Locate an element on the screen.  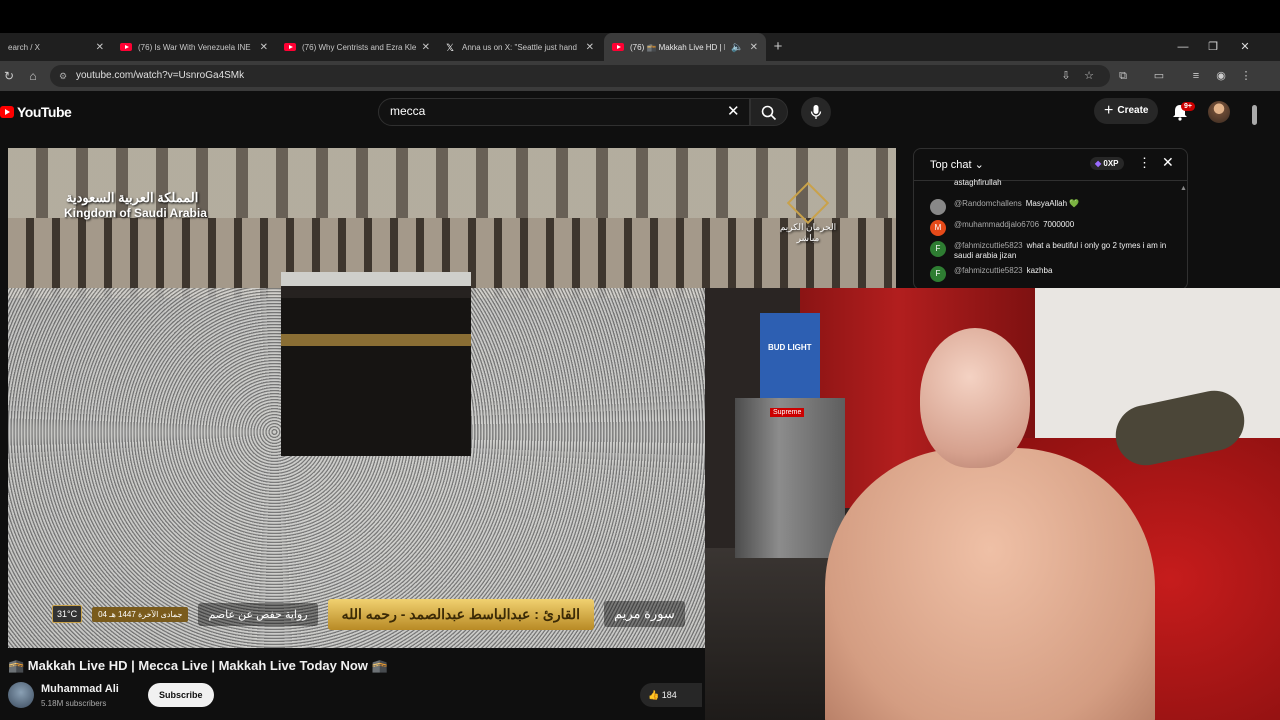
chat-menu-icon: ⋮ is located at coordinates (1144, 163).